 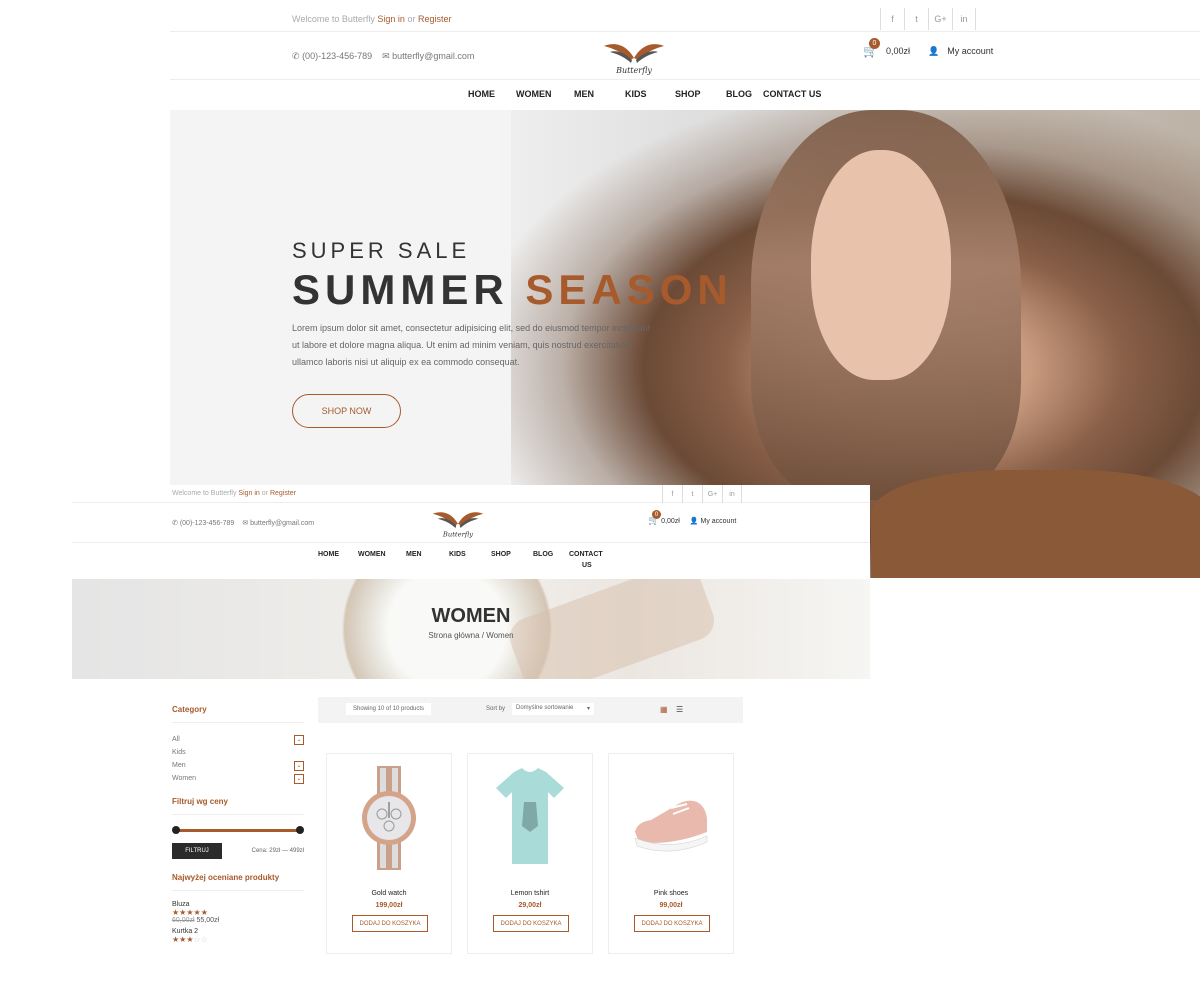 I want to click on tshirt-image, so click(x=530, y=816).